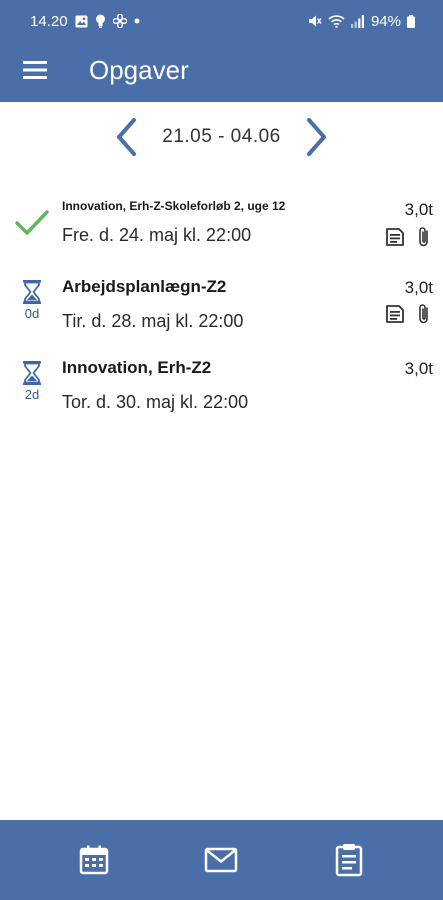 The width and height of the screenshot is (443, 900). What do you see at coordinates (49, 21) in the screenshot?
I see `status-time: 14.20` at bounding box center [49, 21].